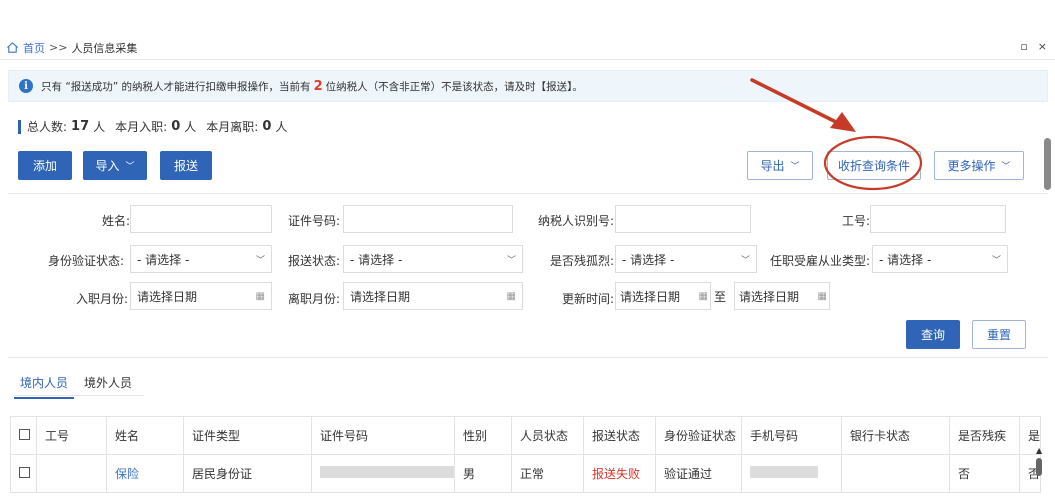  I want to click on stats-total-unit: 人, so click(99, 127).